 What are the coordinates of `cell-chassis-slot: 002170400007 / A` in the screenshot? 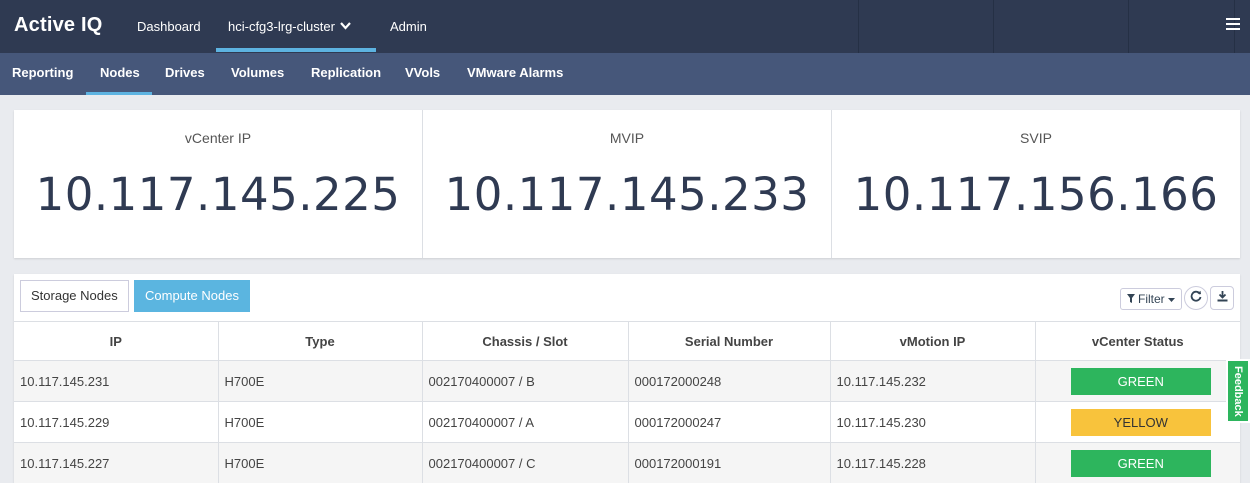 It's located at (524, 422).